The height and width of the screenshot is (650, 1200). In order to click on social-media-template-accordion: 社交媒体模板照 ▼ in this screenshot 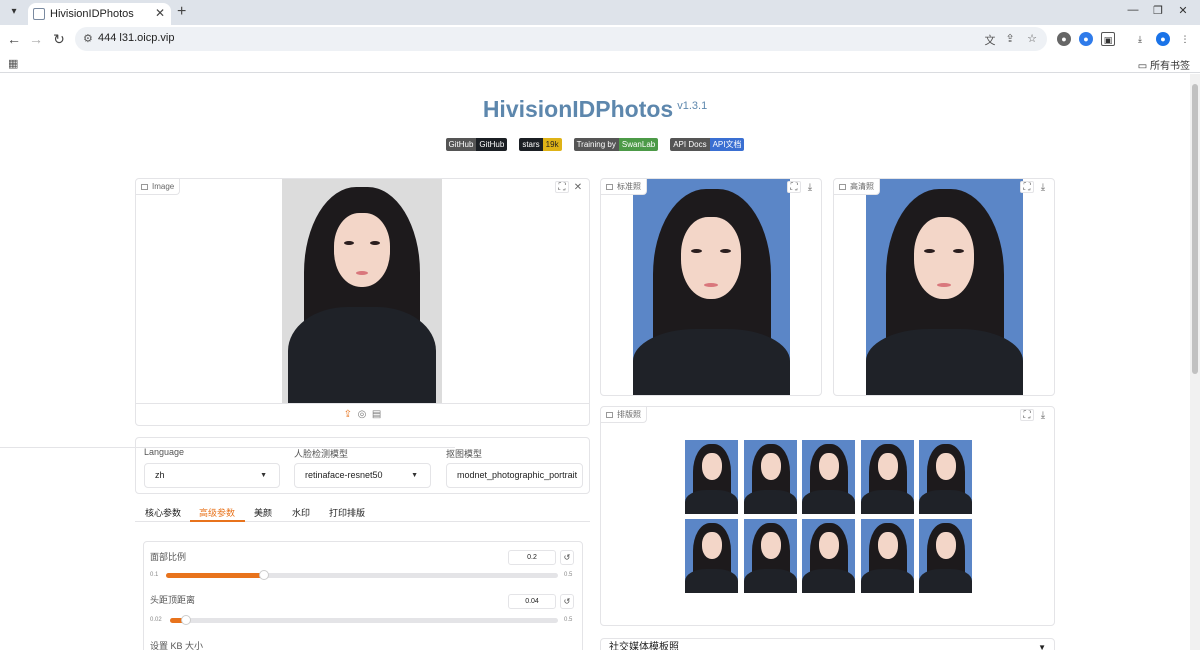, I will do `click(827, 644)`.